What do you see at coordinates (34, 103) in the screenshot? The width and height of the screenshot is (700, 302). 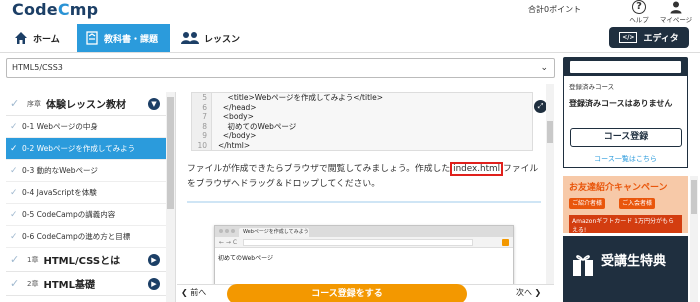 I see `chapter-number: 序章` at bounding box center [34, 103].